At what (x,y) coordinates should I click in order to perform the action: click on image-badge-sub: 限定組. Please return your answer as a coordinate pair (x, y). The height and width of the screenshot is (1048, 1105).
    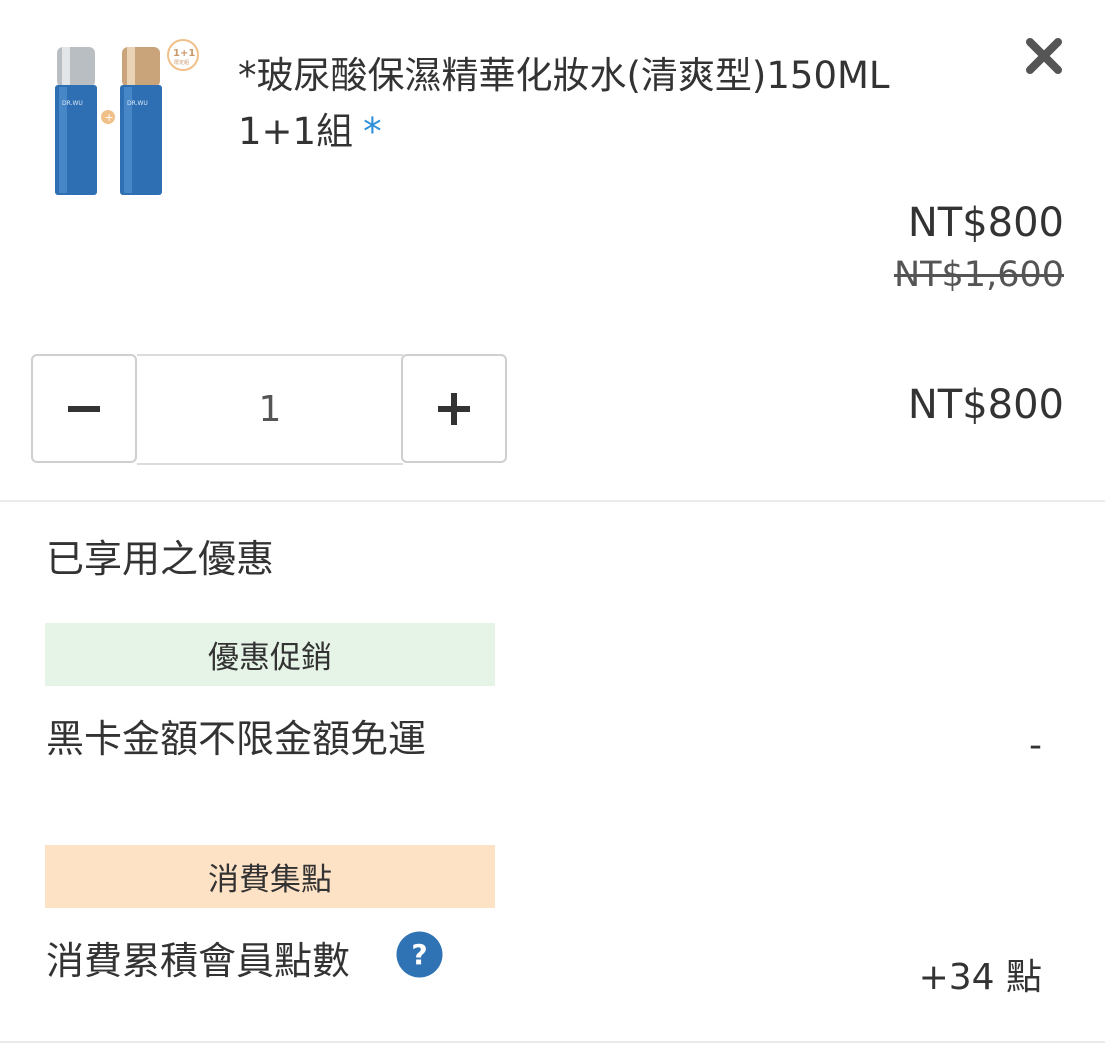
    Looking at the image, I should click on (181, 62).